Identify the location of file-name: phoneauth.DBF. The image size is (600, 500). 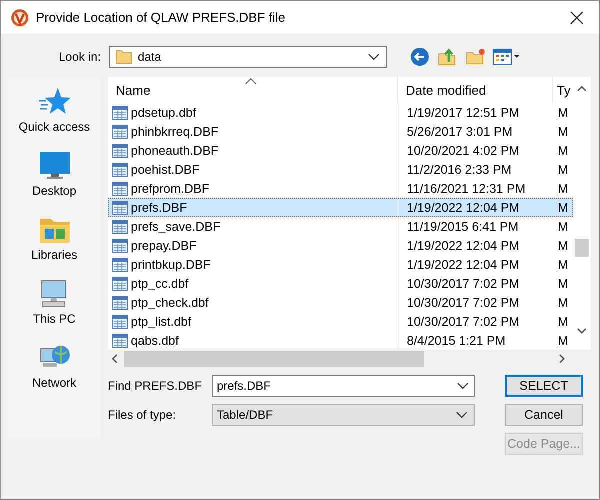
(175, 151).